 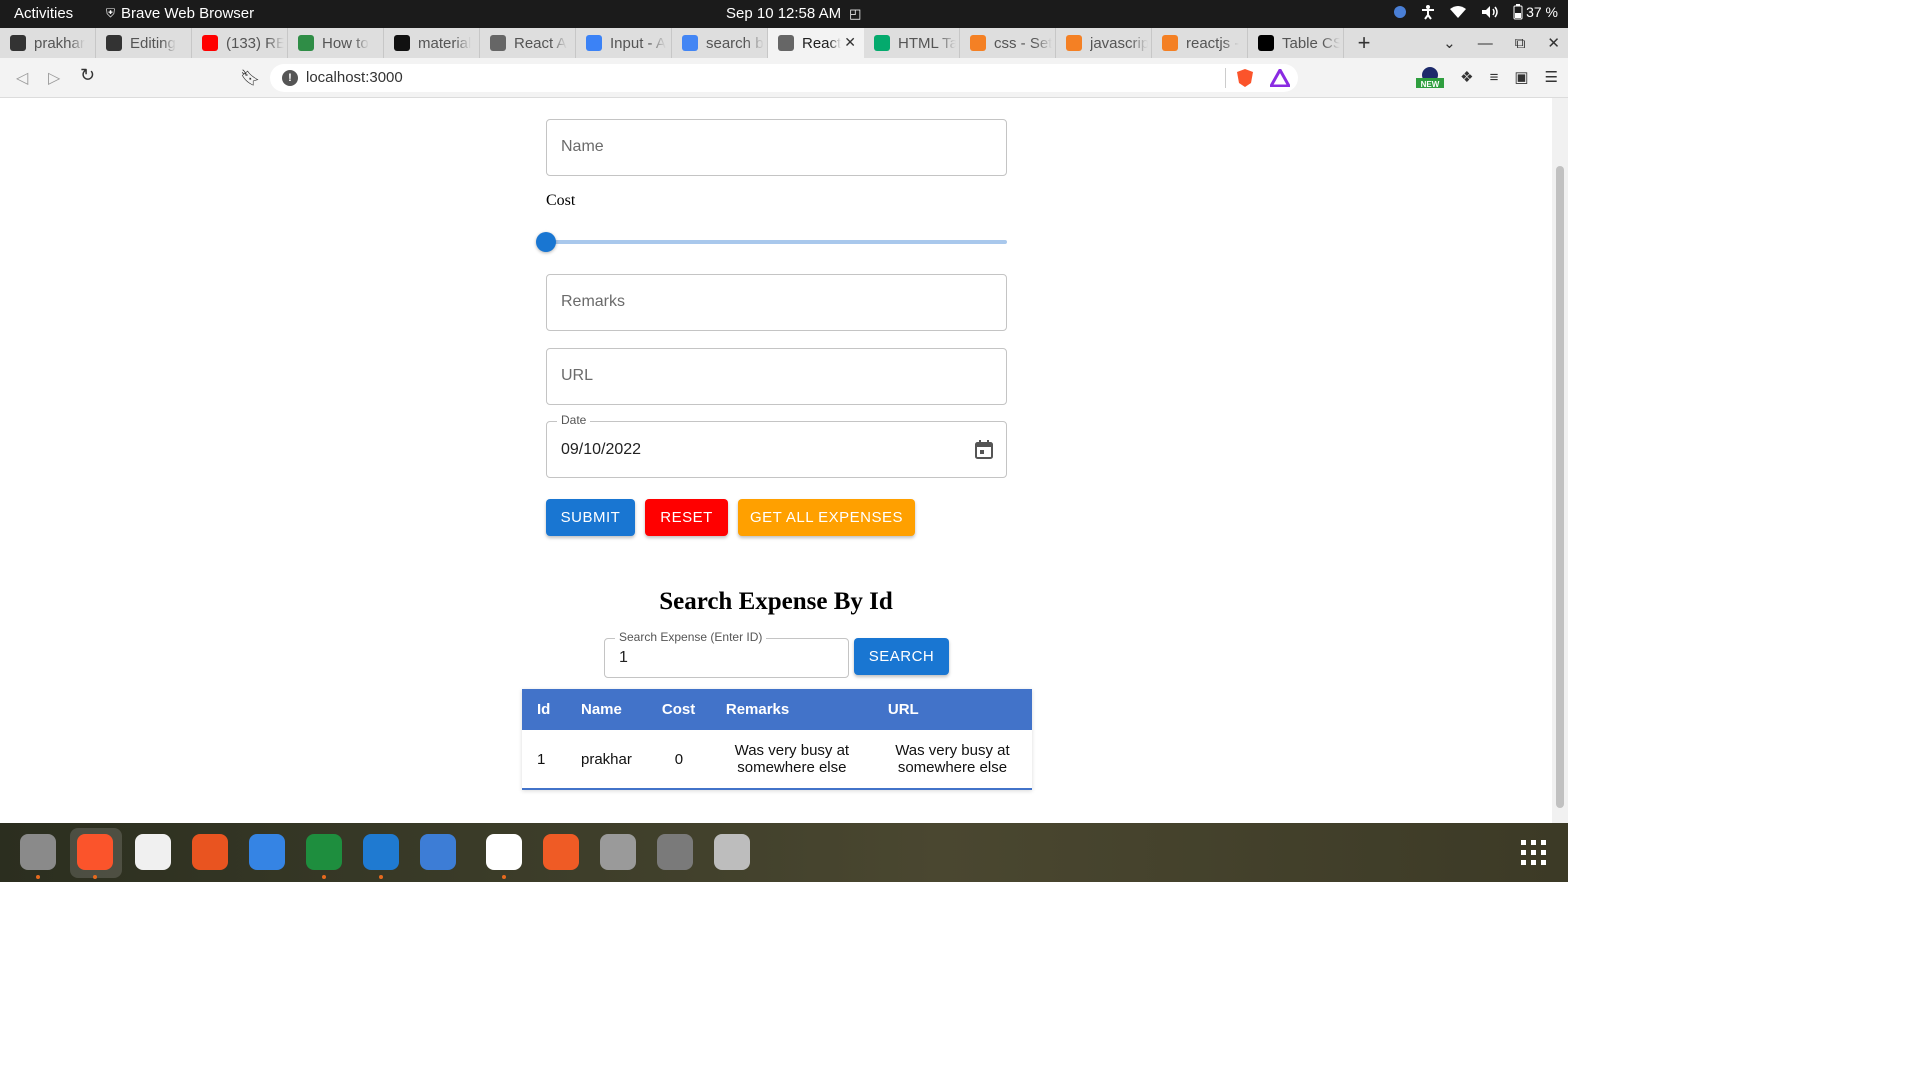 I want to click on cost-slider-thumb, so click(x=546, y=242).